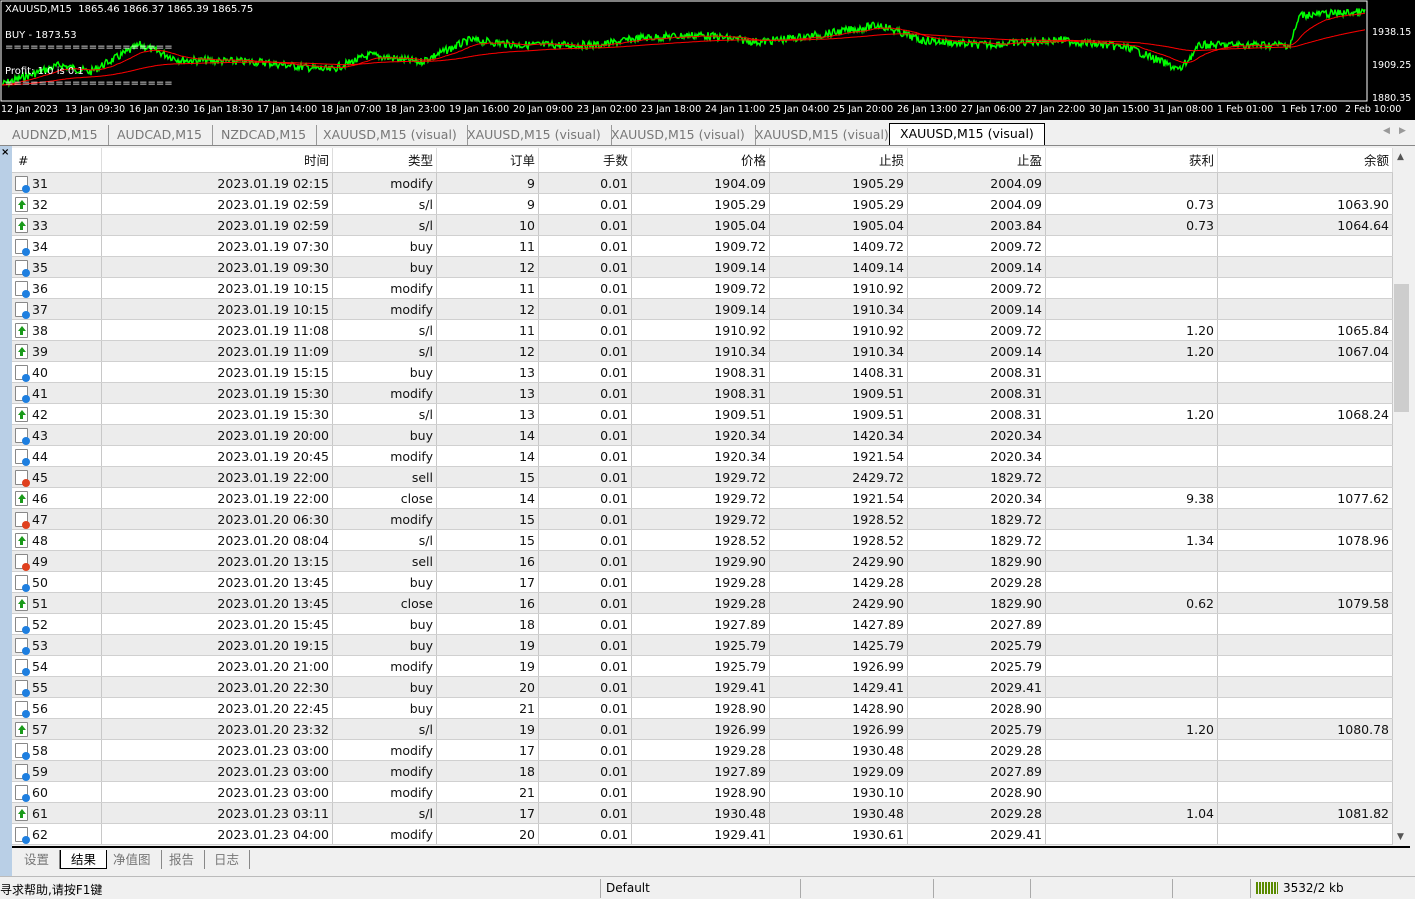 This screenshot has width=1415, height=899. I want to click on column-header: 时间, so click(217, 160).